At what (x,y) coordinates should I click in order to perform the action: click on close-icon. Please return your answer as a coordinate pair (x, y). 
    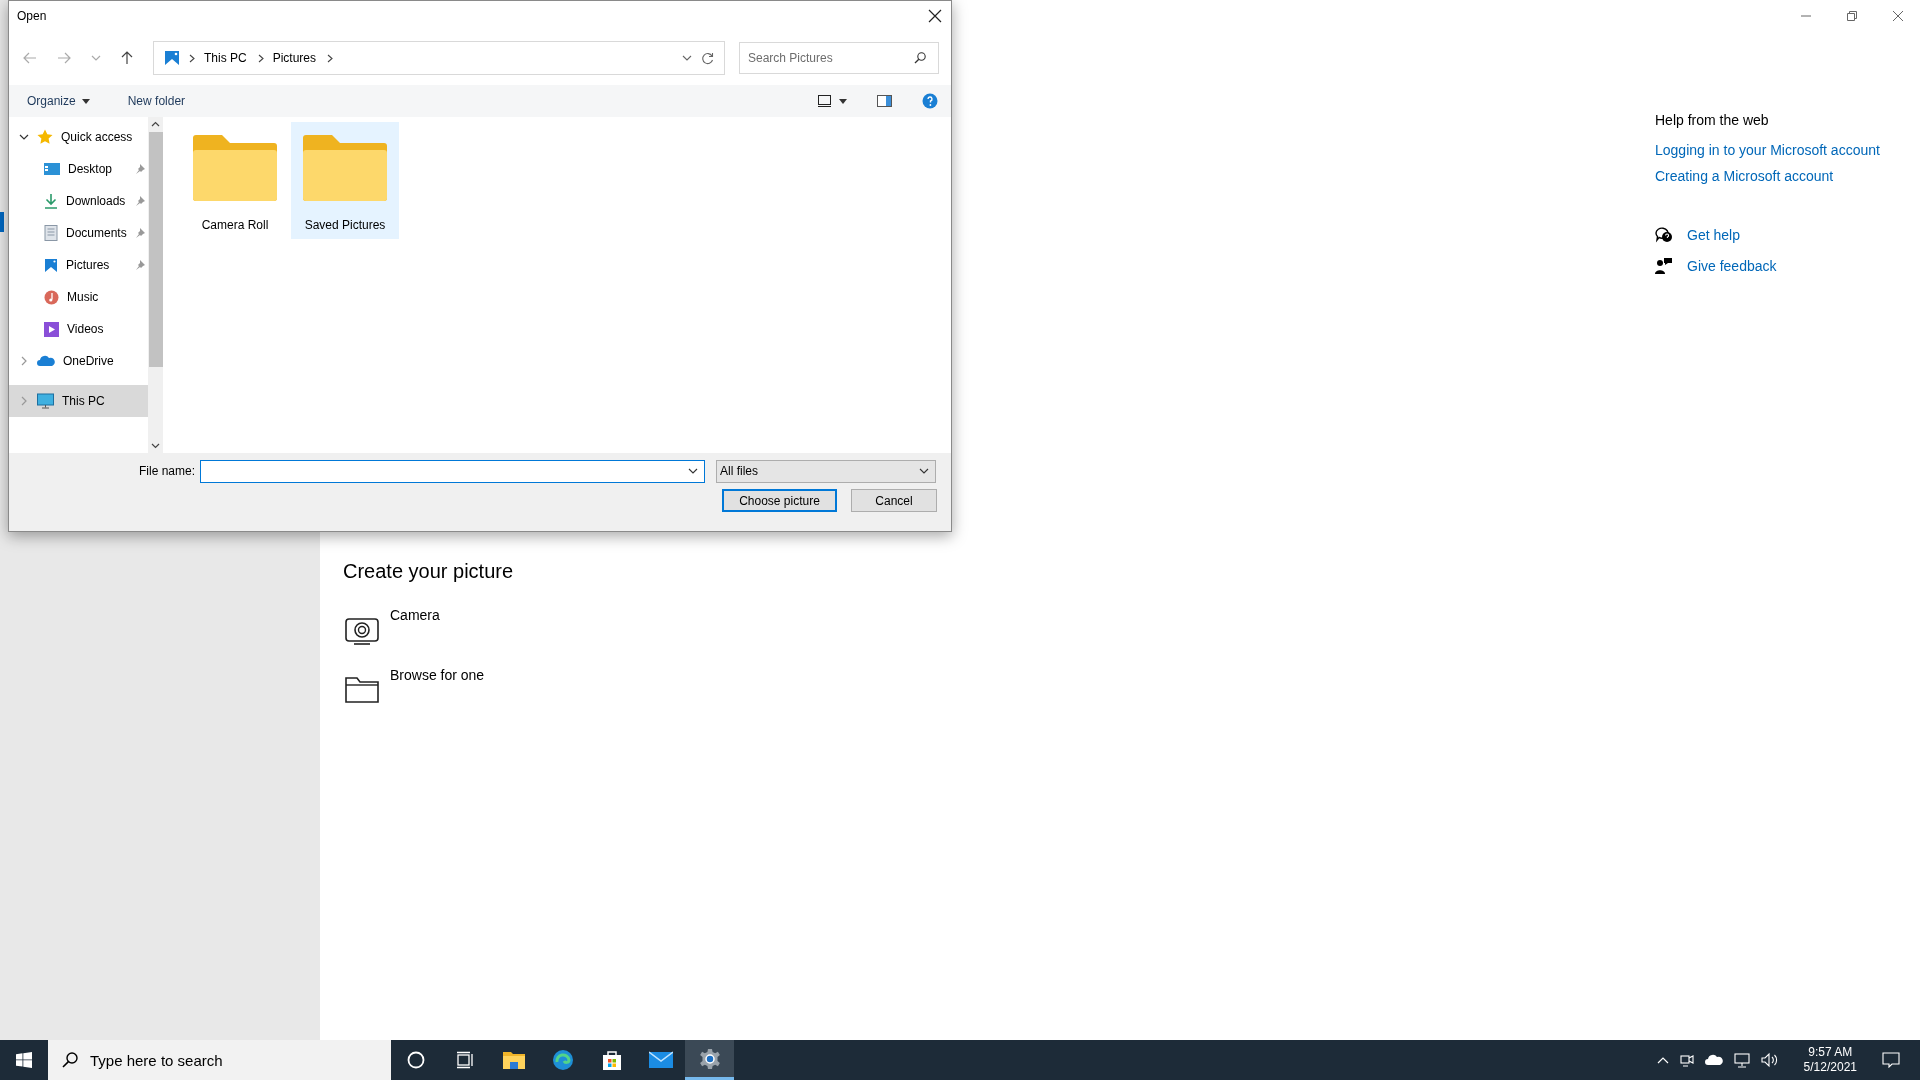
    Looking at the image, I should click on (935, 16).